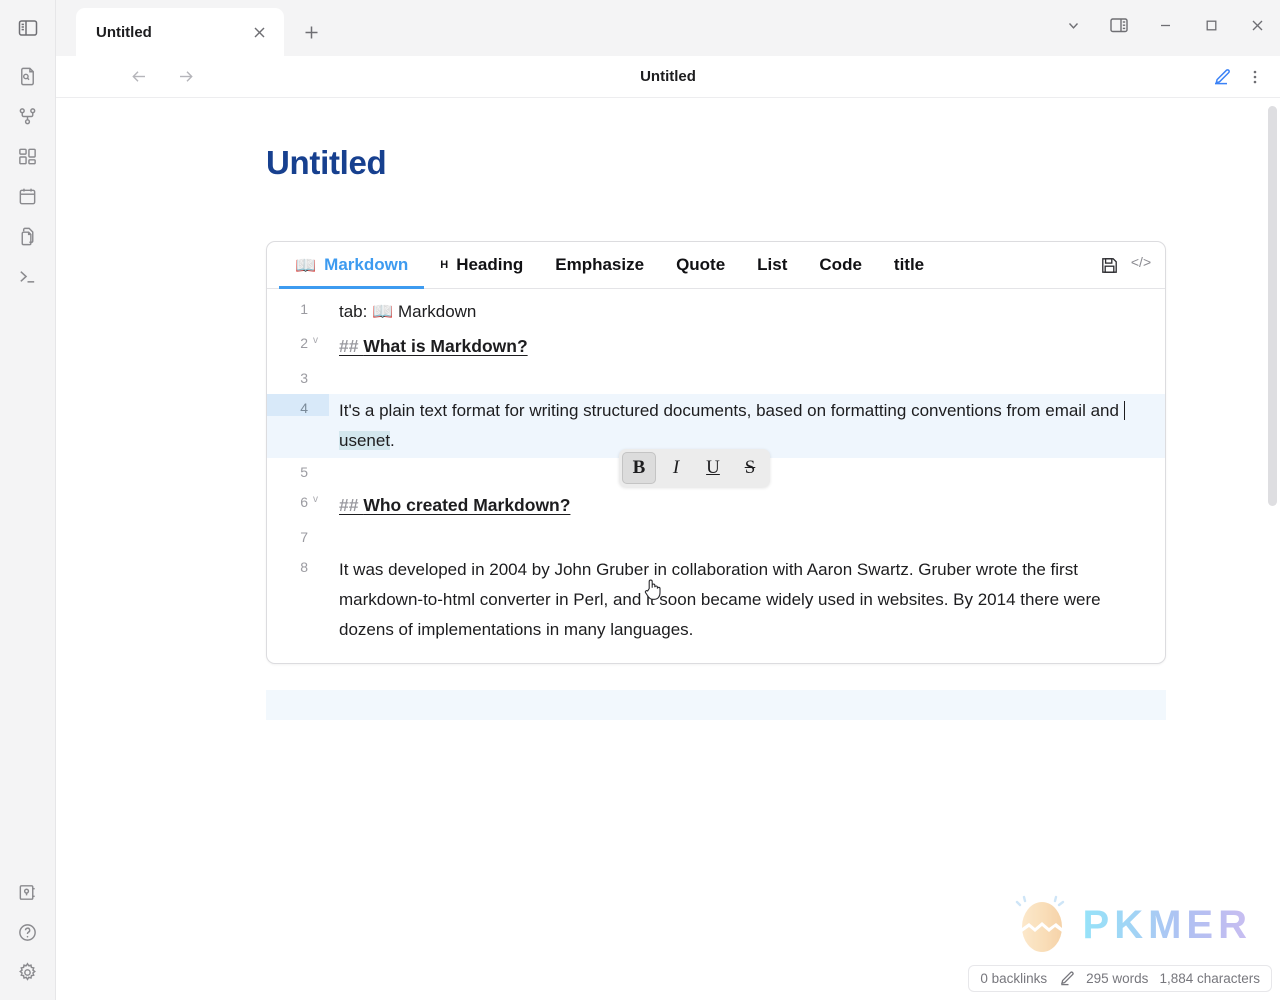 The width and height of the screenshot is (1280, 1000). Describe the element at coordinates (747, 505) in the screenshot. I see `line-text: ## Who created Markdown?` at that location.